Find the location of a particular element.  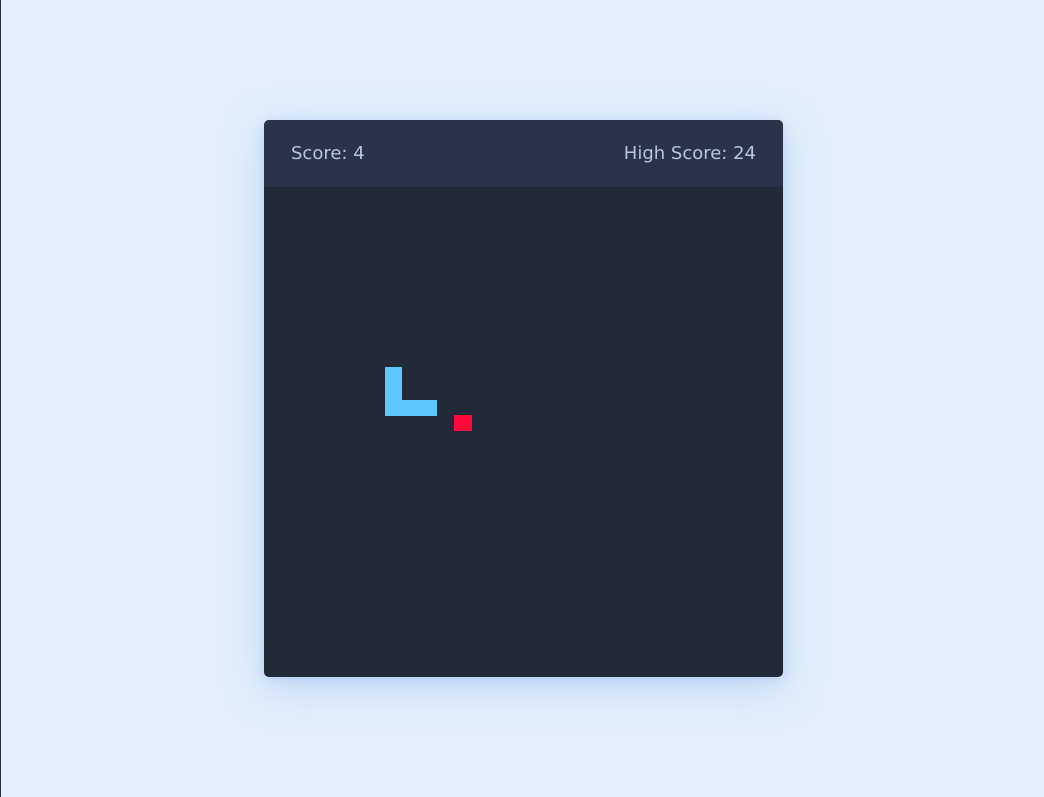

page-left-edge is located at coordinates (0, 398).